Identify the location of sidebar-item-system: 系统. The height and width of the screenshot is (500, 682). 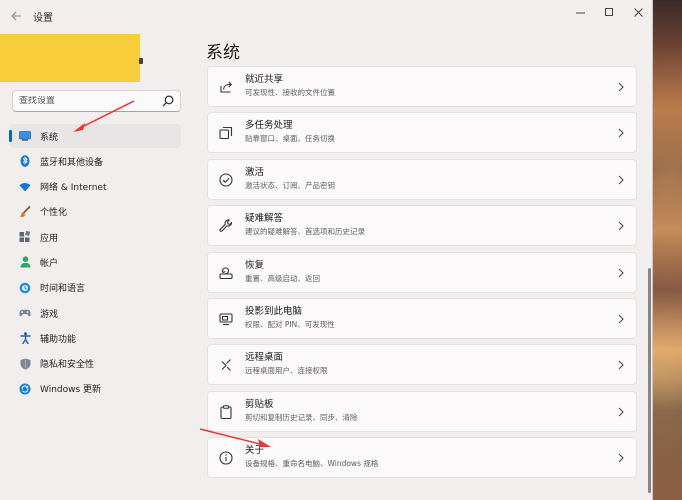
(95, 136).